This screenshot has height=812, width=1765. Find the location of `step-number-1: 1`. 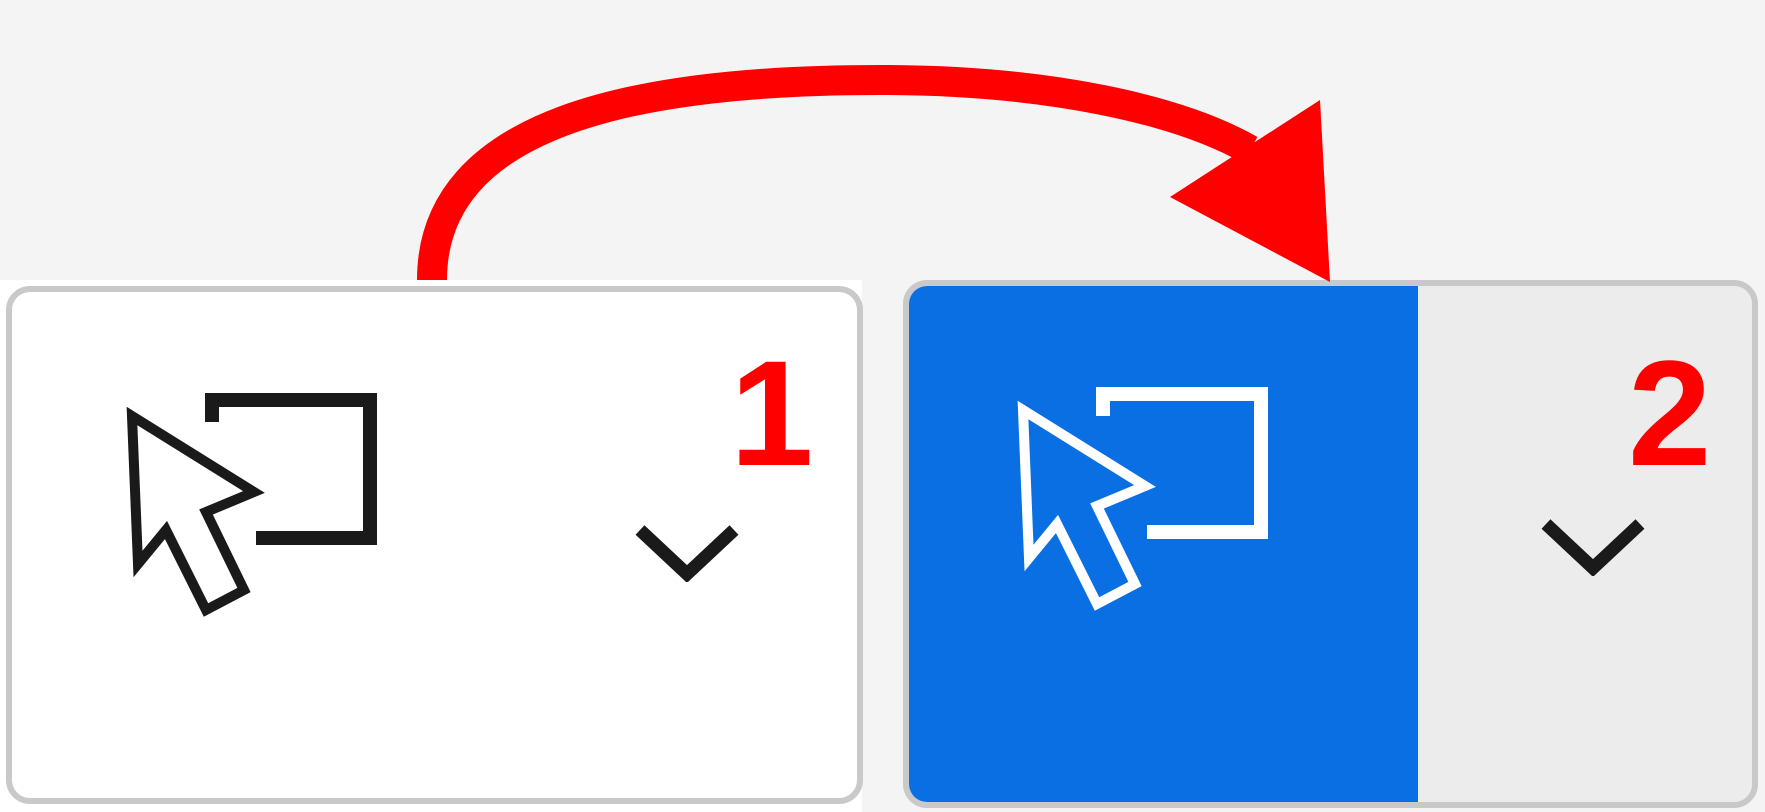

step-number-1: 1 is located at coordinates (772, 413).